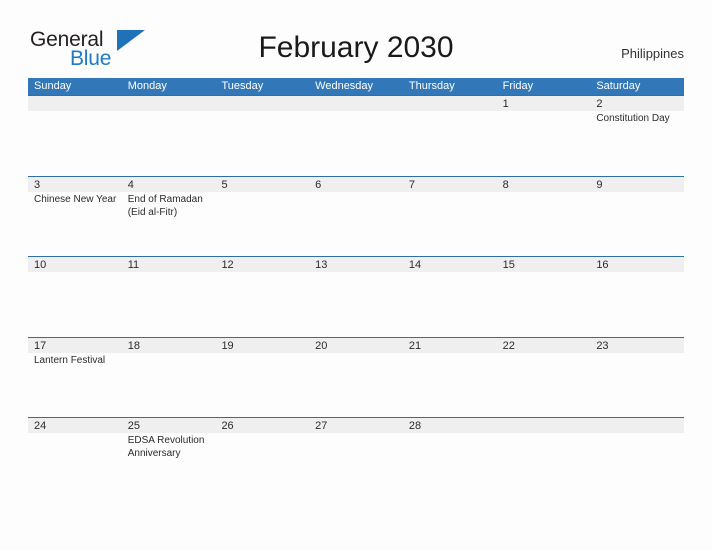  What do you see at coordinates (75, 458) in the screenshot?
I see `calendar-day-cell: 24` at bounding box center [75, 458].